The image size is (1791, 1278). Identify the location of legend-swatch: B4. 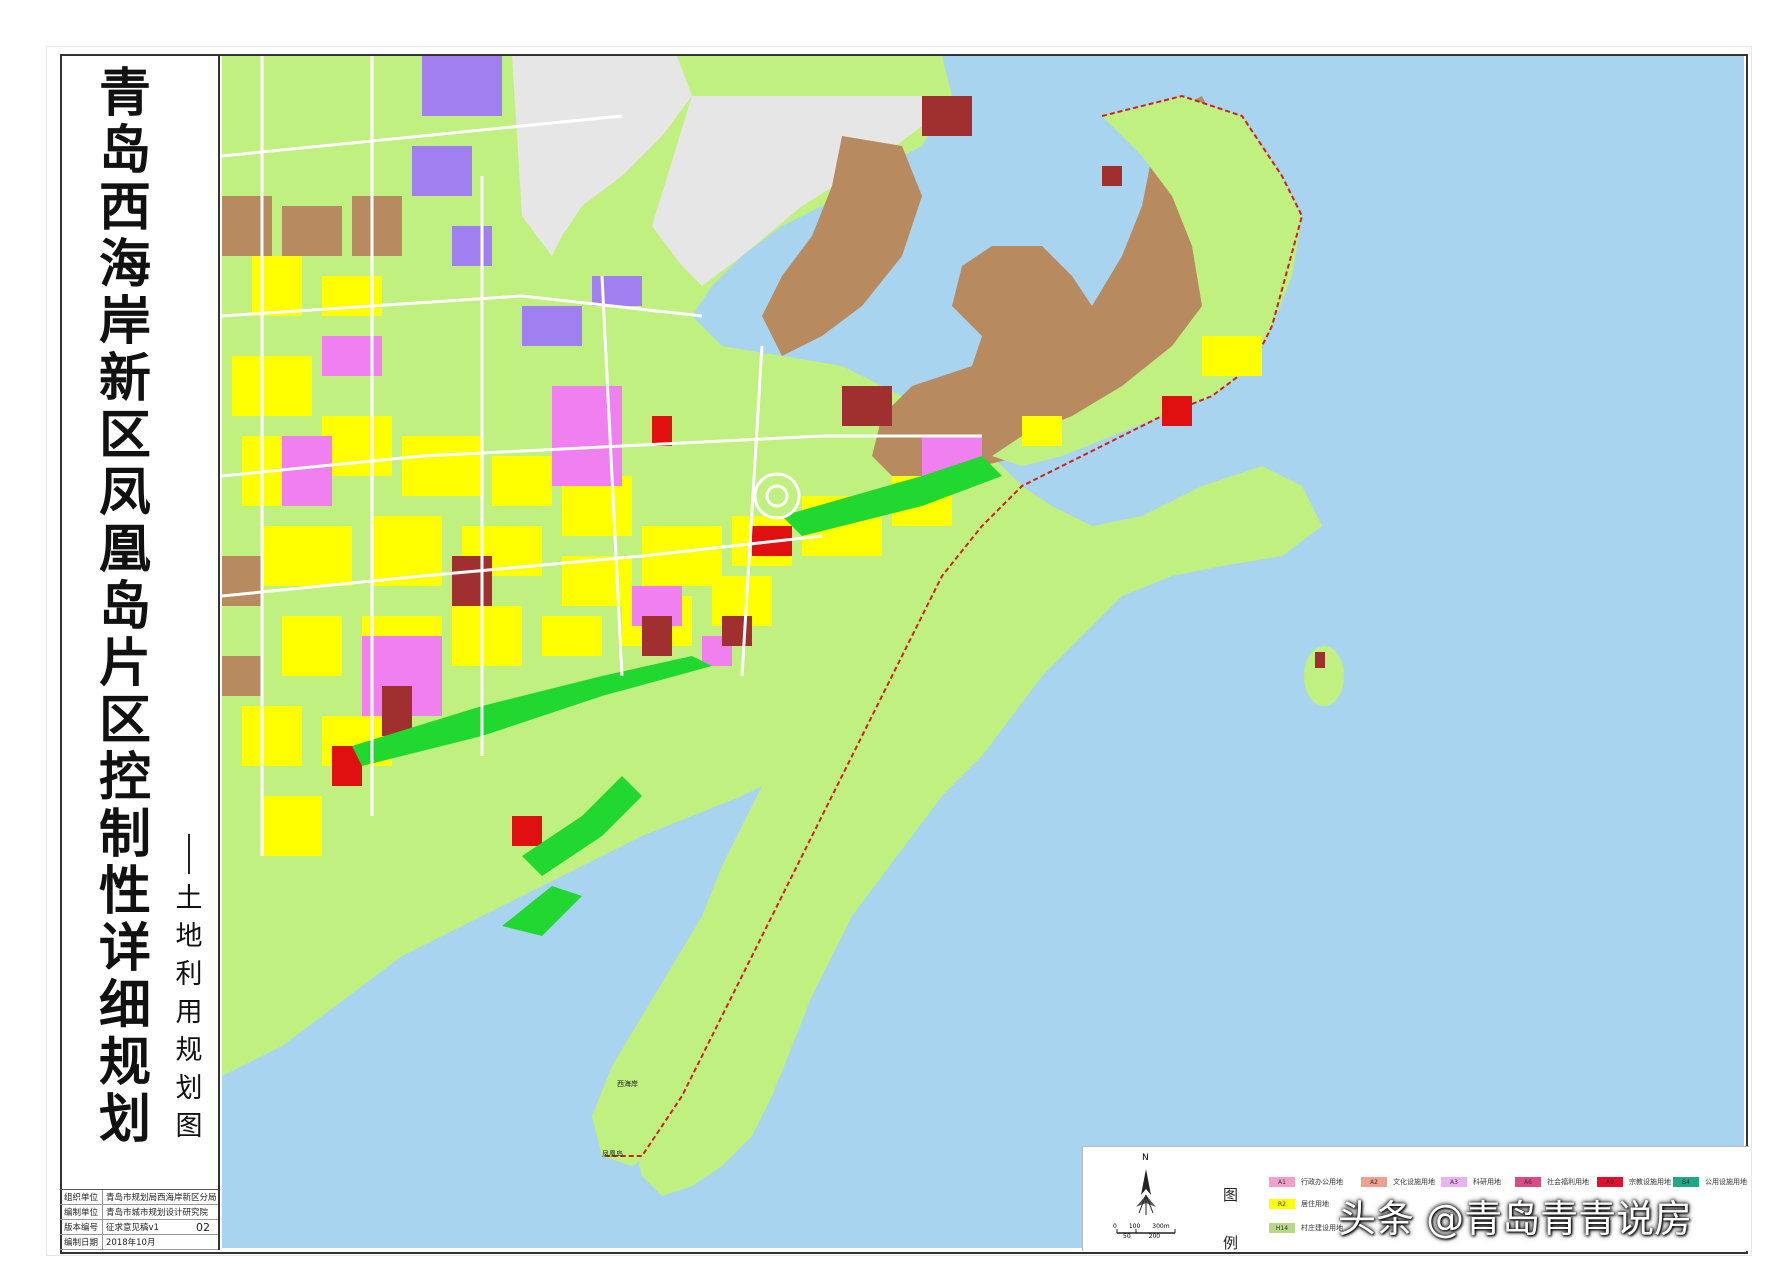
(1686, 1182).